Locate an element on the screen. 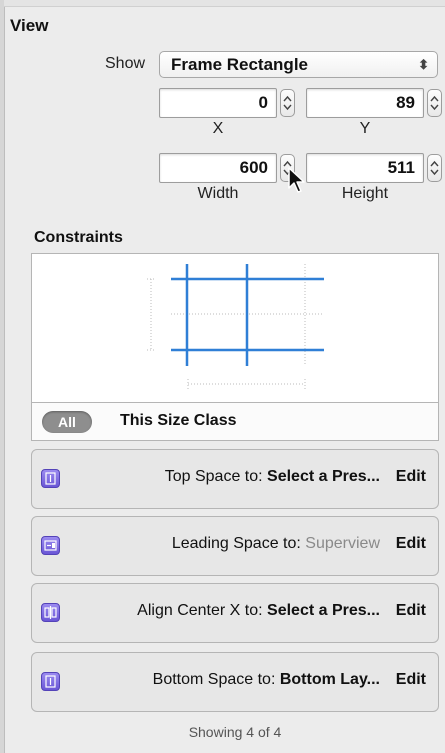 This screenshot has width=445, height=753. show-label: Show is located at coordinates (125, 63).